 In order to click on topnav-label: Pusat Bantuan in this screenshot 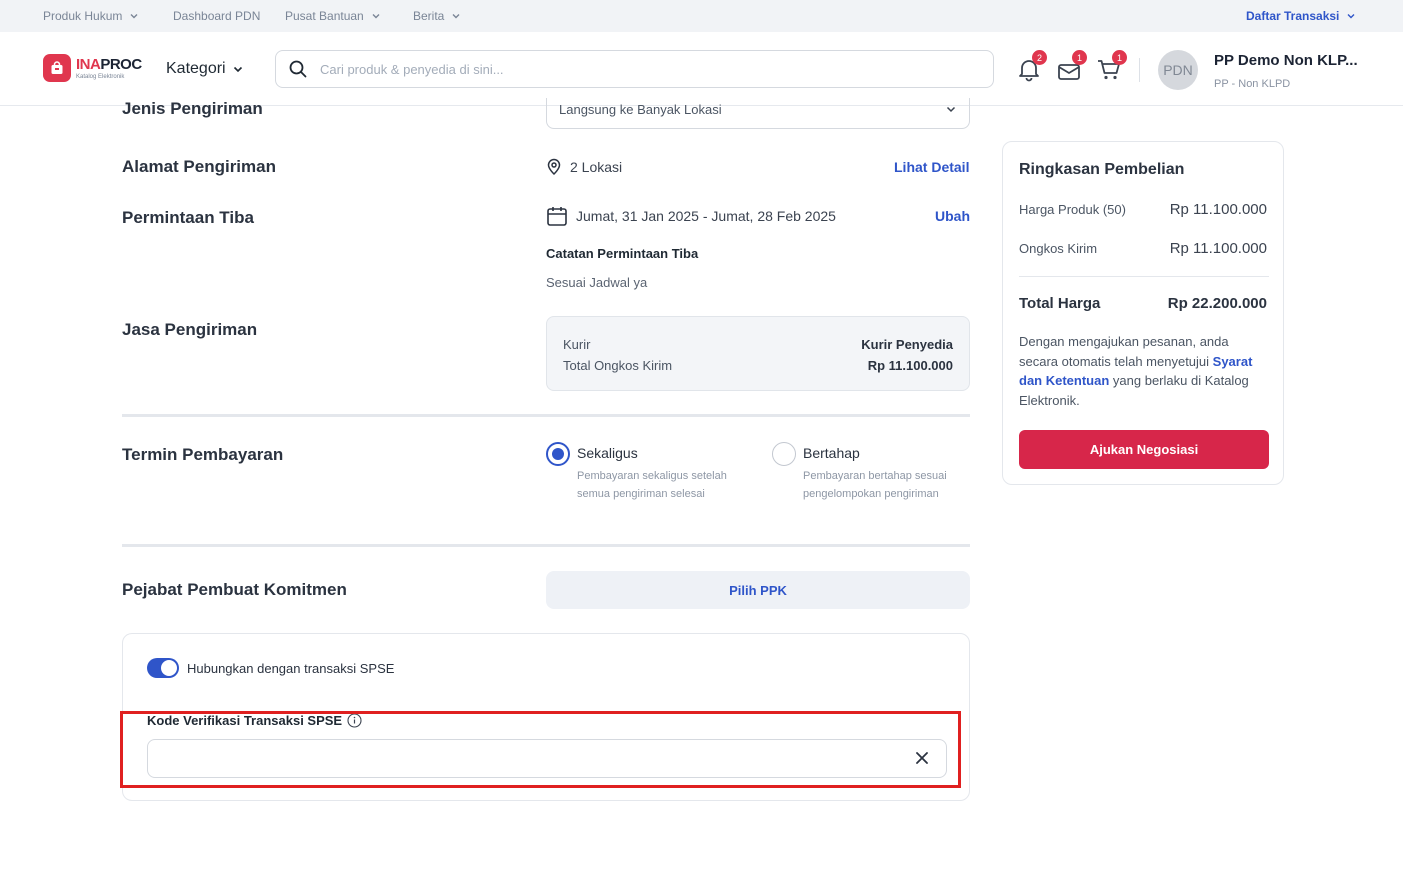, I will do `click(324, 16)`.